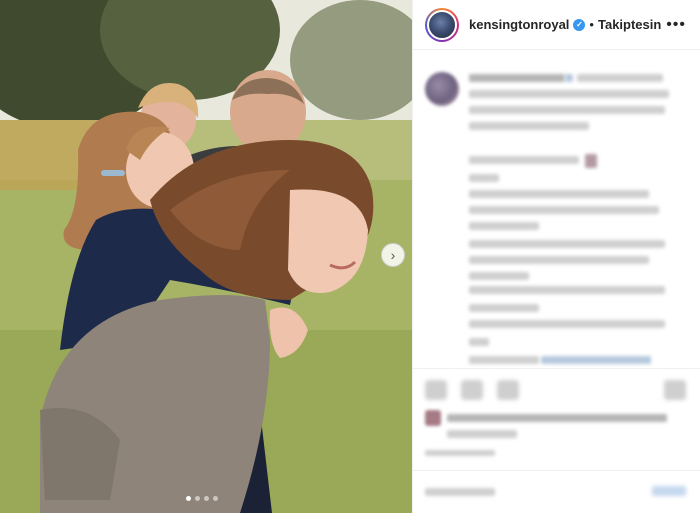 The height and width of the screenshot is (513, 700). Describe the element at coordinates (629, 24) in the screenshot. I see `follow-status-button: Takiptesin` at that location.